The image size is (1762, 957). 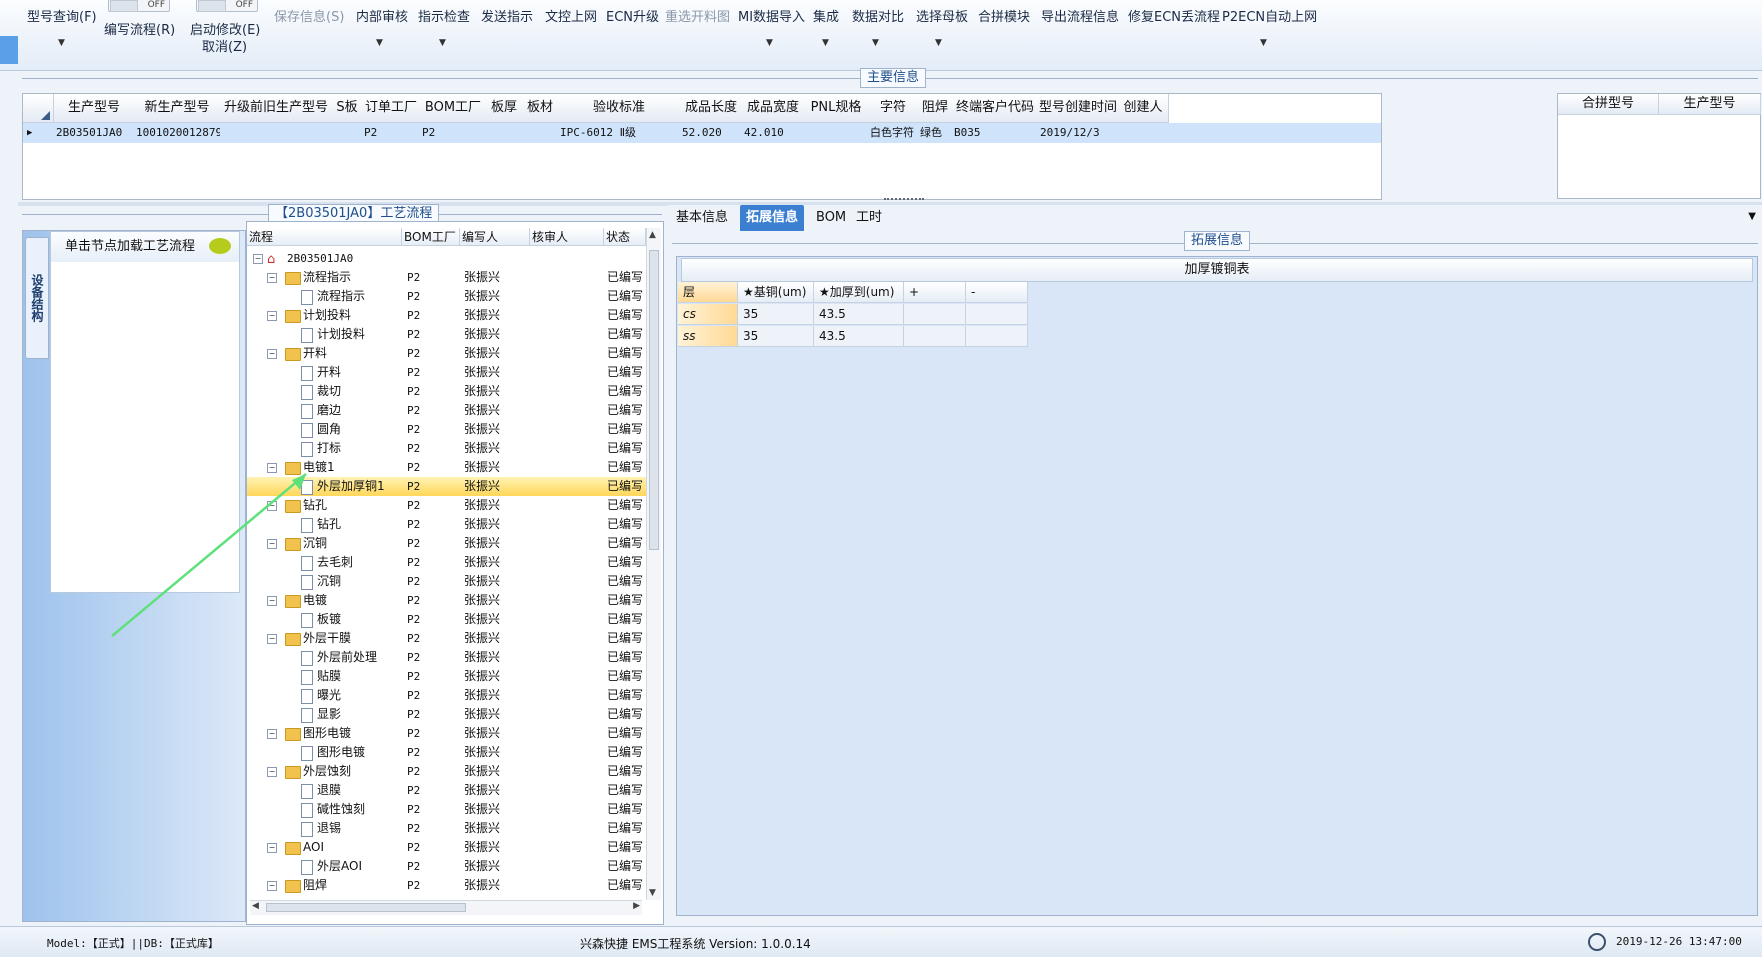 I want to click on ext-column-header: -, so click(x=997, y=292).